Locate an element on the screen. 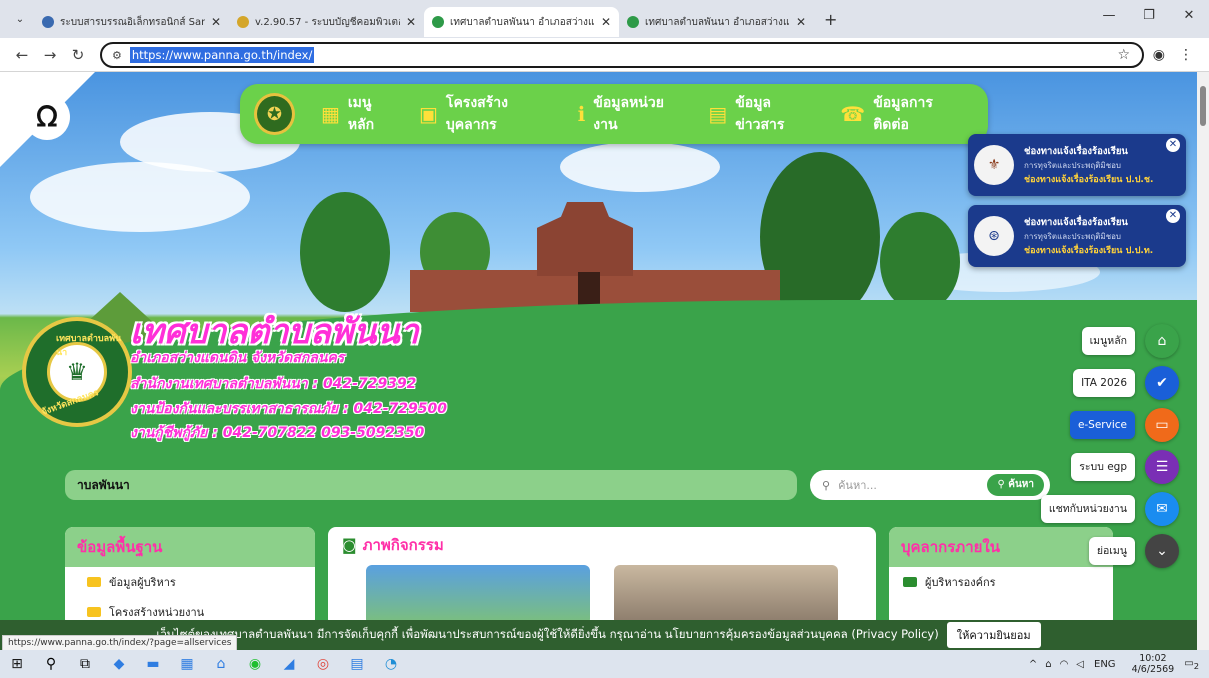 This screenshot has width=1209, height=678. page-scrollbar is located at coordinates (1203, 361).